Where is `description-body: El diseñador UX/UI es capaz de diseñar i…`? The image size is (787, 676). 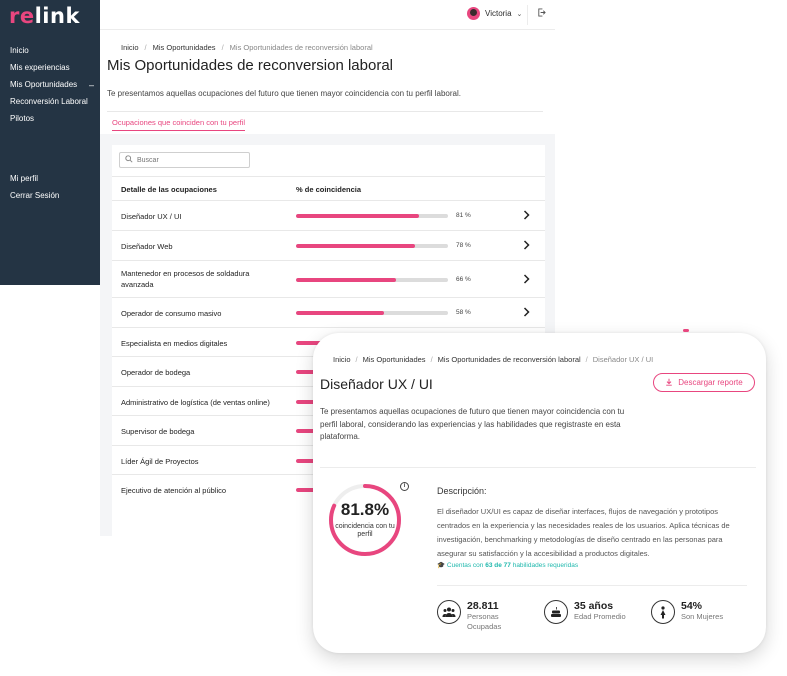 description-body: El diseñador UX/UI es capaz de diseñar i… is located at coordinates (583, 532).